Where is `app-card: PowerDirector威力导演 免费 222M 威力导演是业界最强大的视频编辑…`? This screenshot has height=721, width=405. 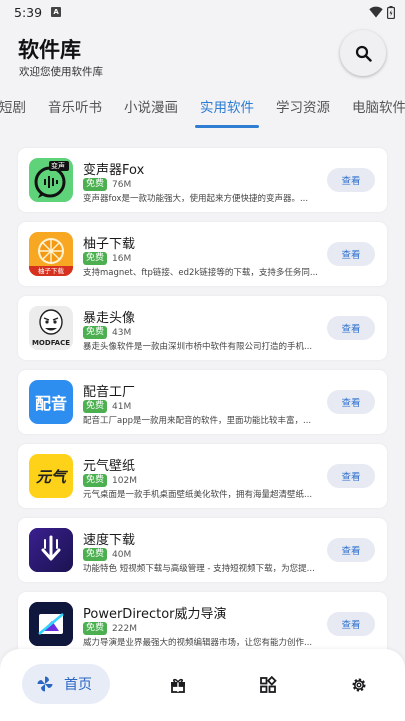 app-card: PowerDirector威力导演 免费 222M 威力导演是业界最强大的视频编辑… is located at coordinates (202, 624).